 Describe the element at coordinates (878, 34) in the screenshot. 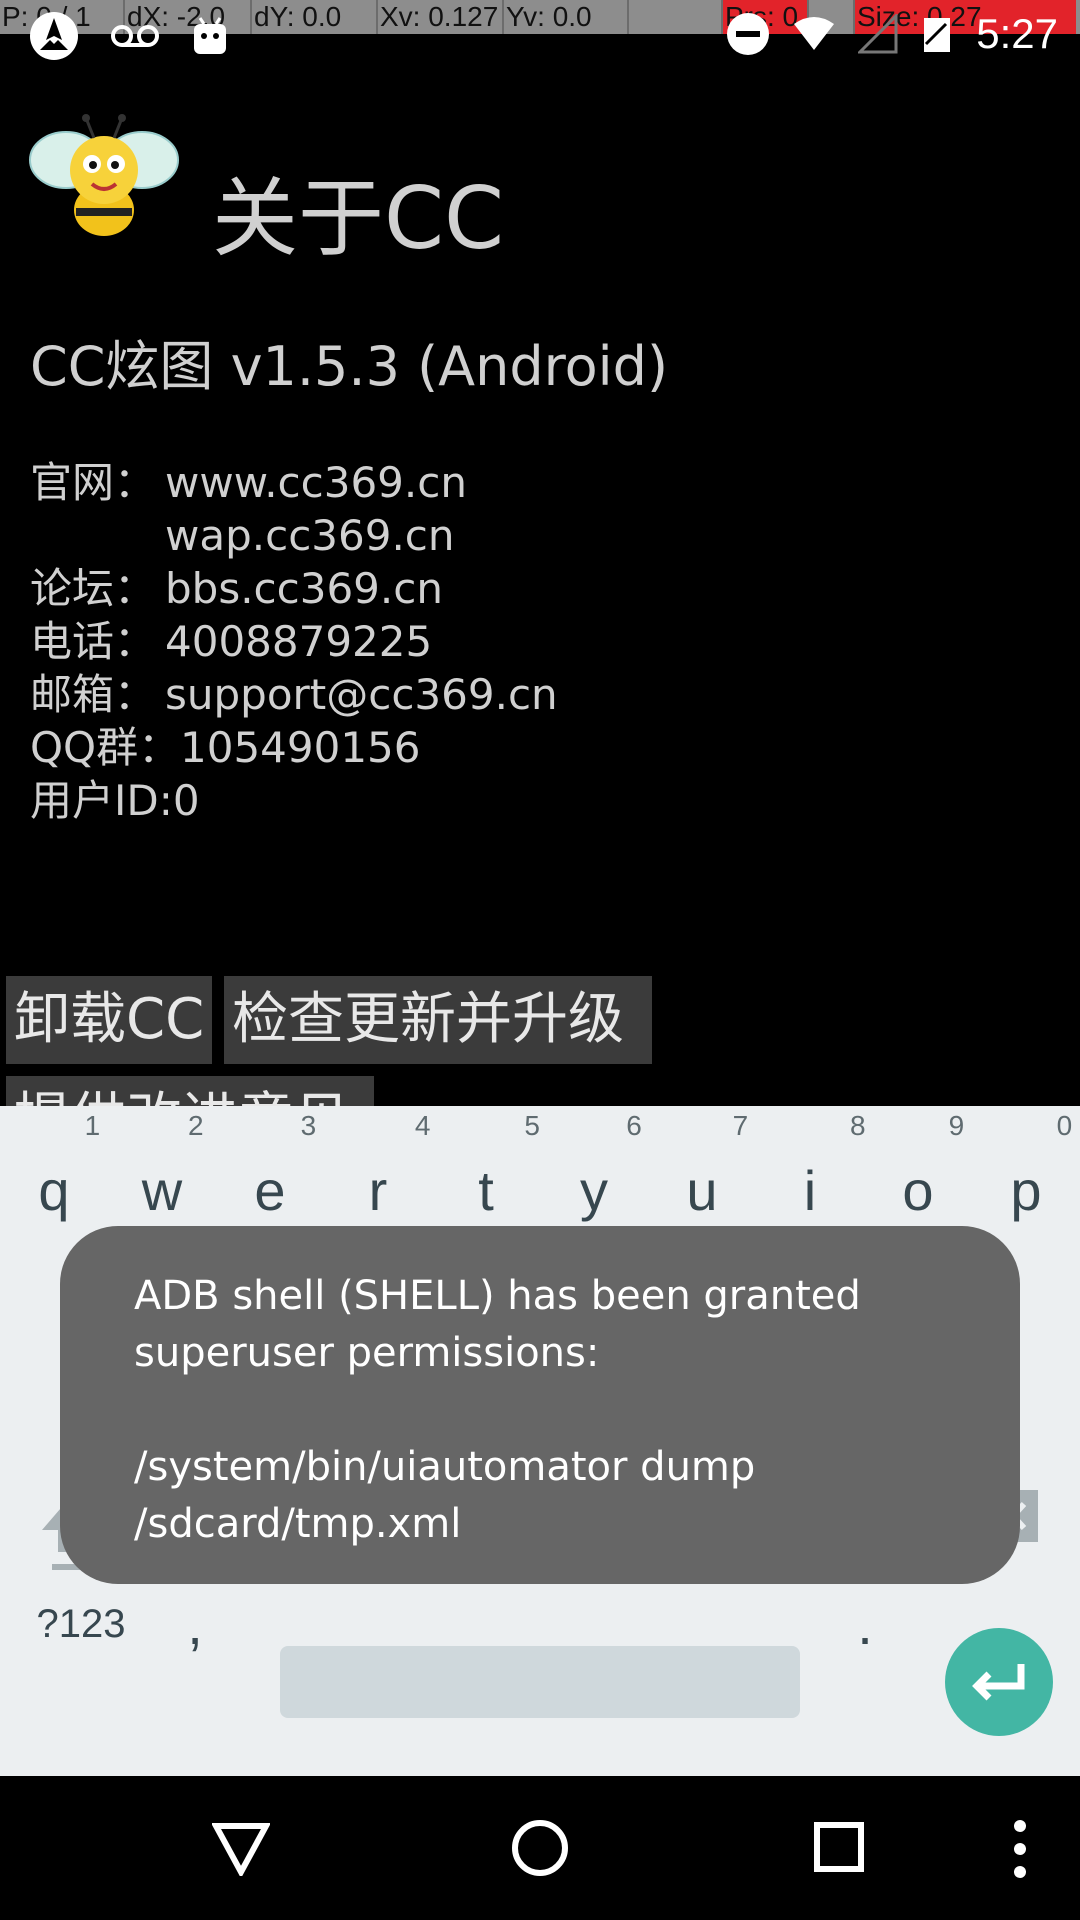

I see `cell-signal-icon` at that location.